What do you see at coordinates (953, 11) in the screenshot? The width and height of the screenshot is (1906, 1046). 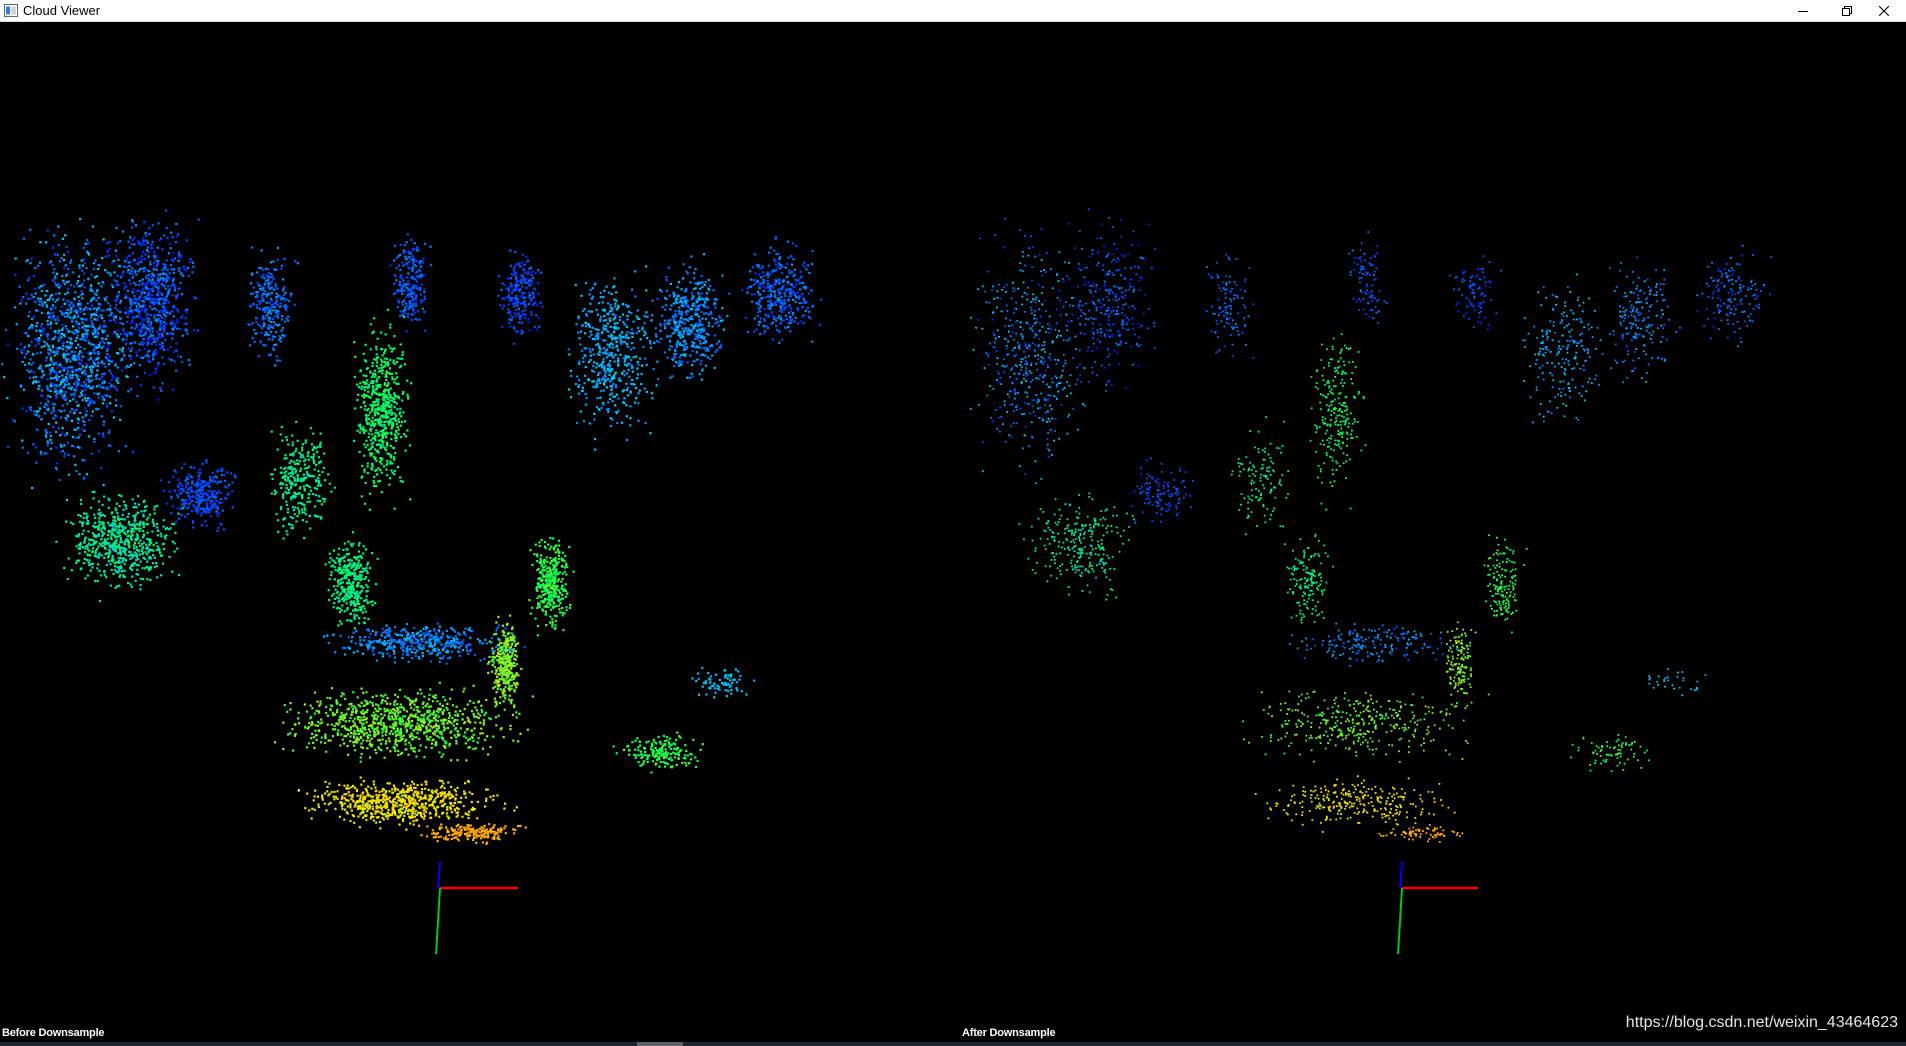 I see `title-bar: Cloud Viewer` at bounding box center [953, 11].